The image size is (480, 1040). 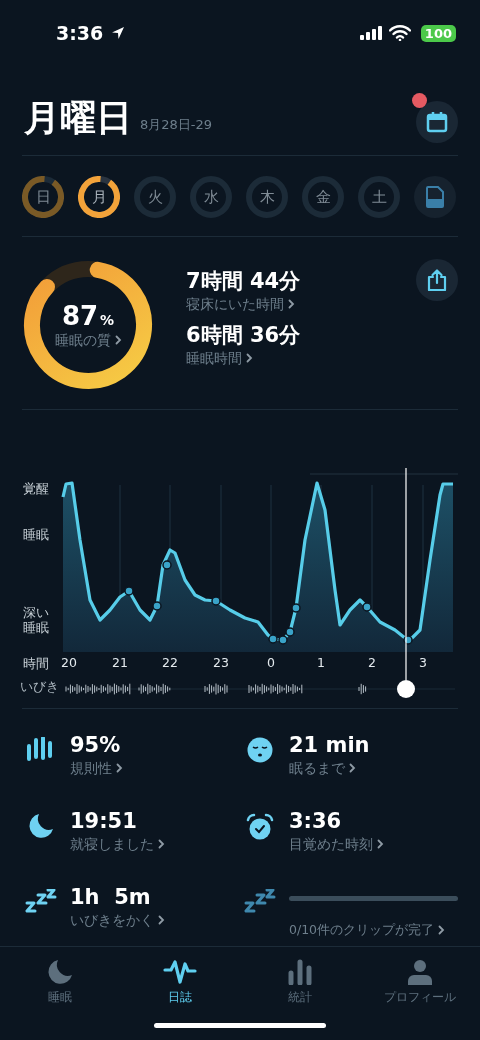 What do you see at coordinates (336, 844) in the screenshot?
I see `stat-link: 目覚めた時刻` at bounding box center [336, 844].